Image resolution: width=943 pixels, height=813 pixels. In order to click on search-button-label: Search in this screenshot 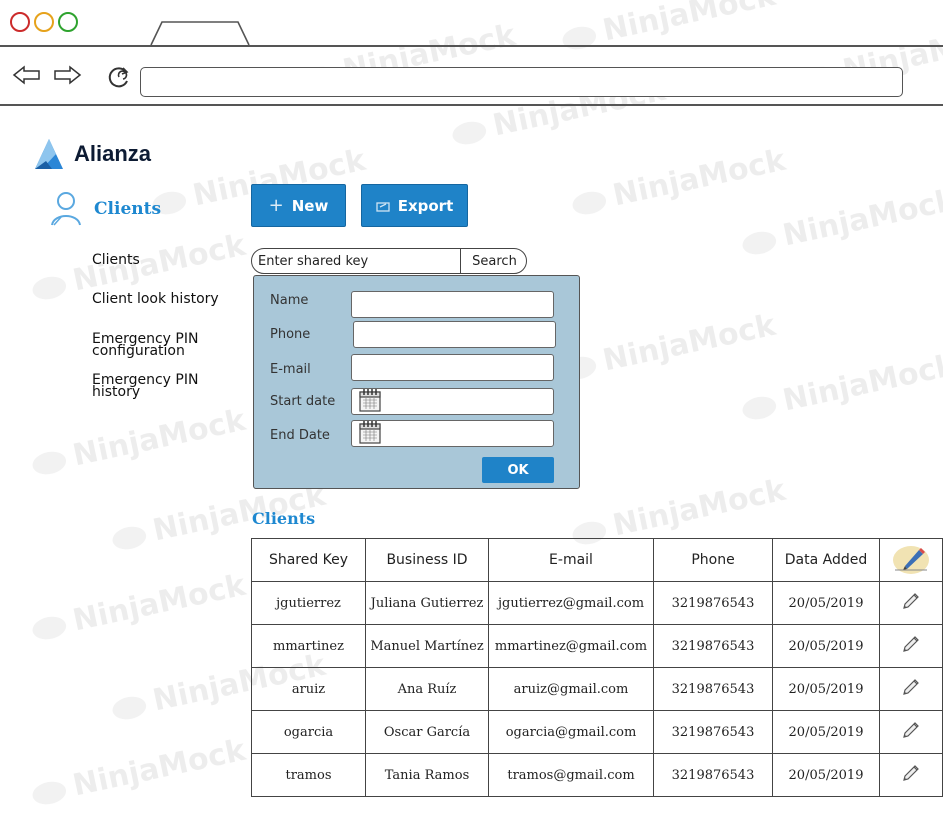, I will do `click(494, 261)`.